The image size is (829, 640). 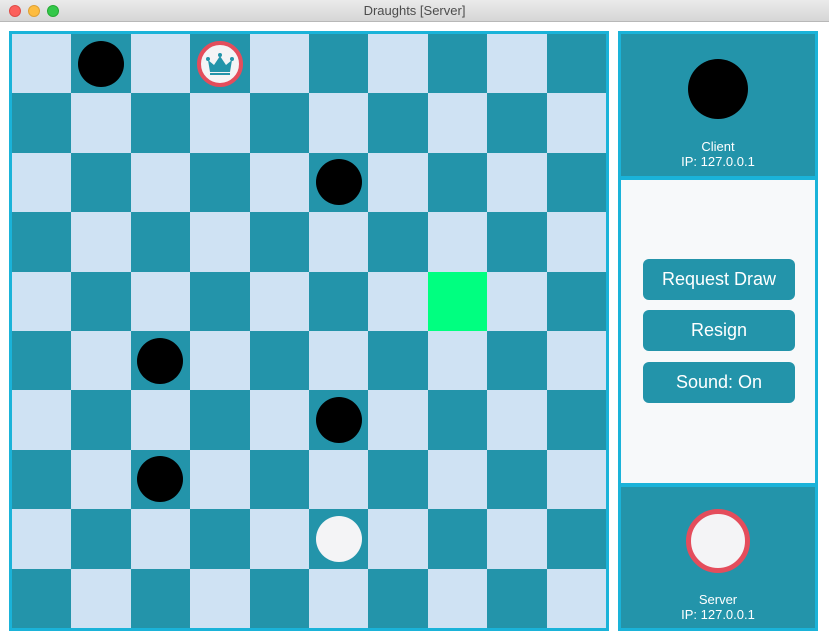 What do you see at coordinates (719, 382) in the screenshot?
I see `sound-toggle-button: Sound: On` at bounding box center [719, 382].